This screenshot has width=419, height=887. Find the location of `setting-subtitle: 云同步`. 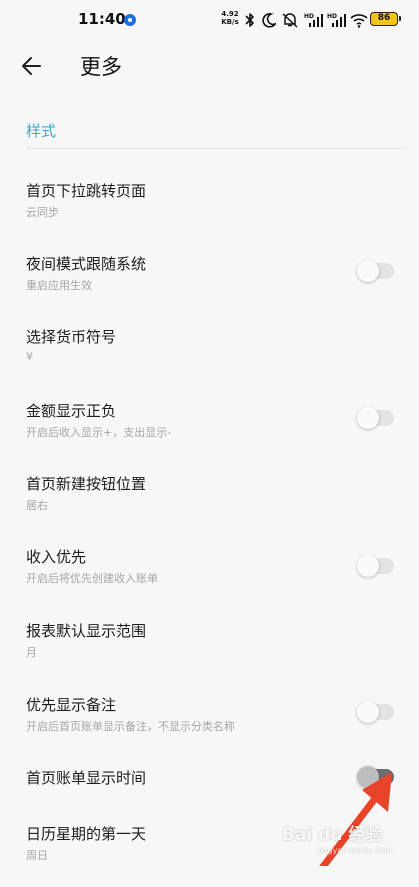

setting-subtitle: 云同步 is located at coordinates (42, 212).